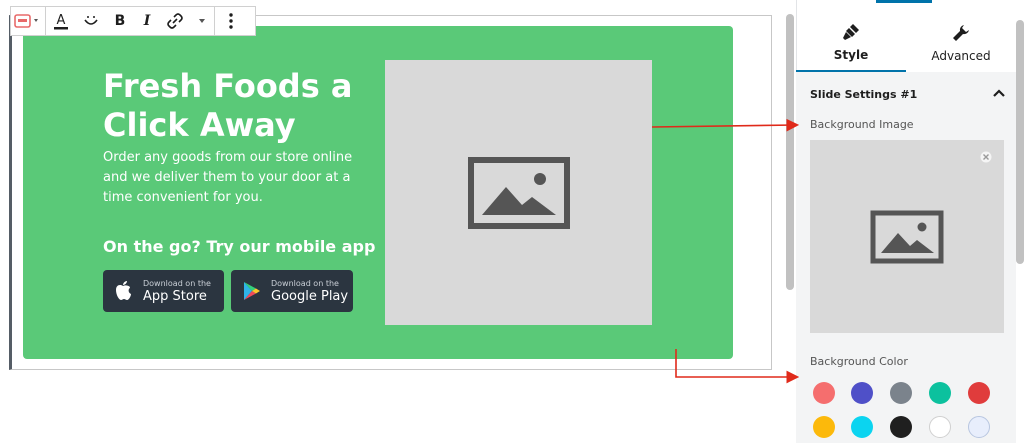 This screenshot has height=443, width=1024. Describe the element at coordinates (961, 56) in the screenshot. I see `tab-advanced-label: Advanced` at that location.